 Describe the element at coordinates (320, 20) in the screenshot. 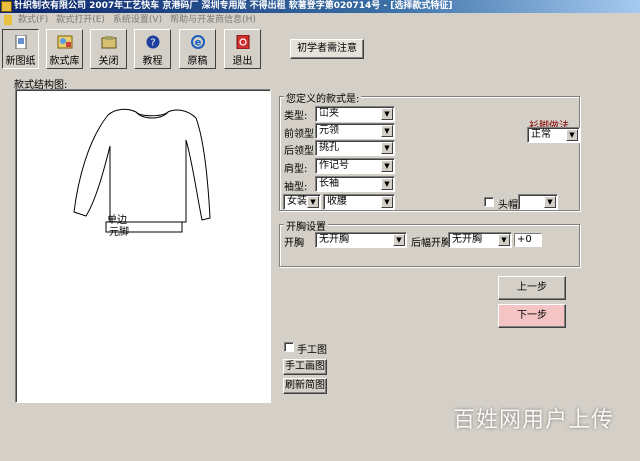

I see `menu-bar: 款式(F) 款式打开(E) 系统设置(V) 帮助与开发商信息(H)` at that location.